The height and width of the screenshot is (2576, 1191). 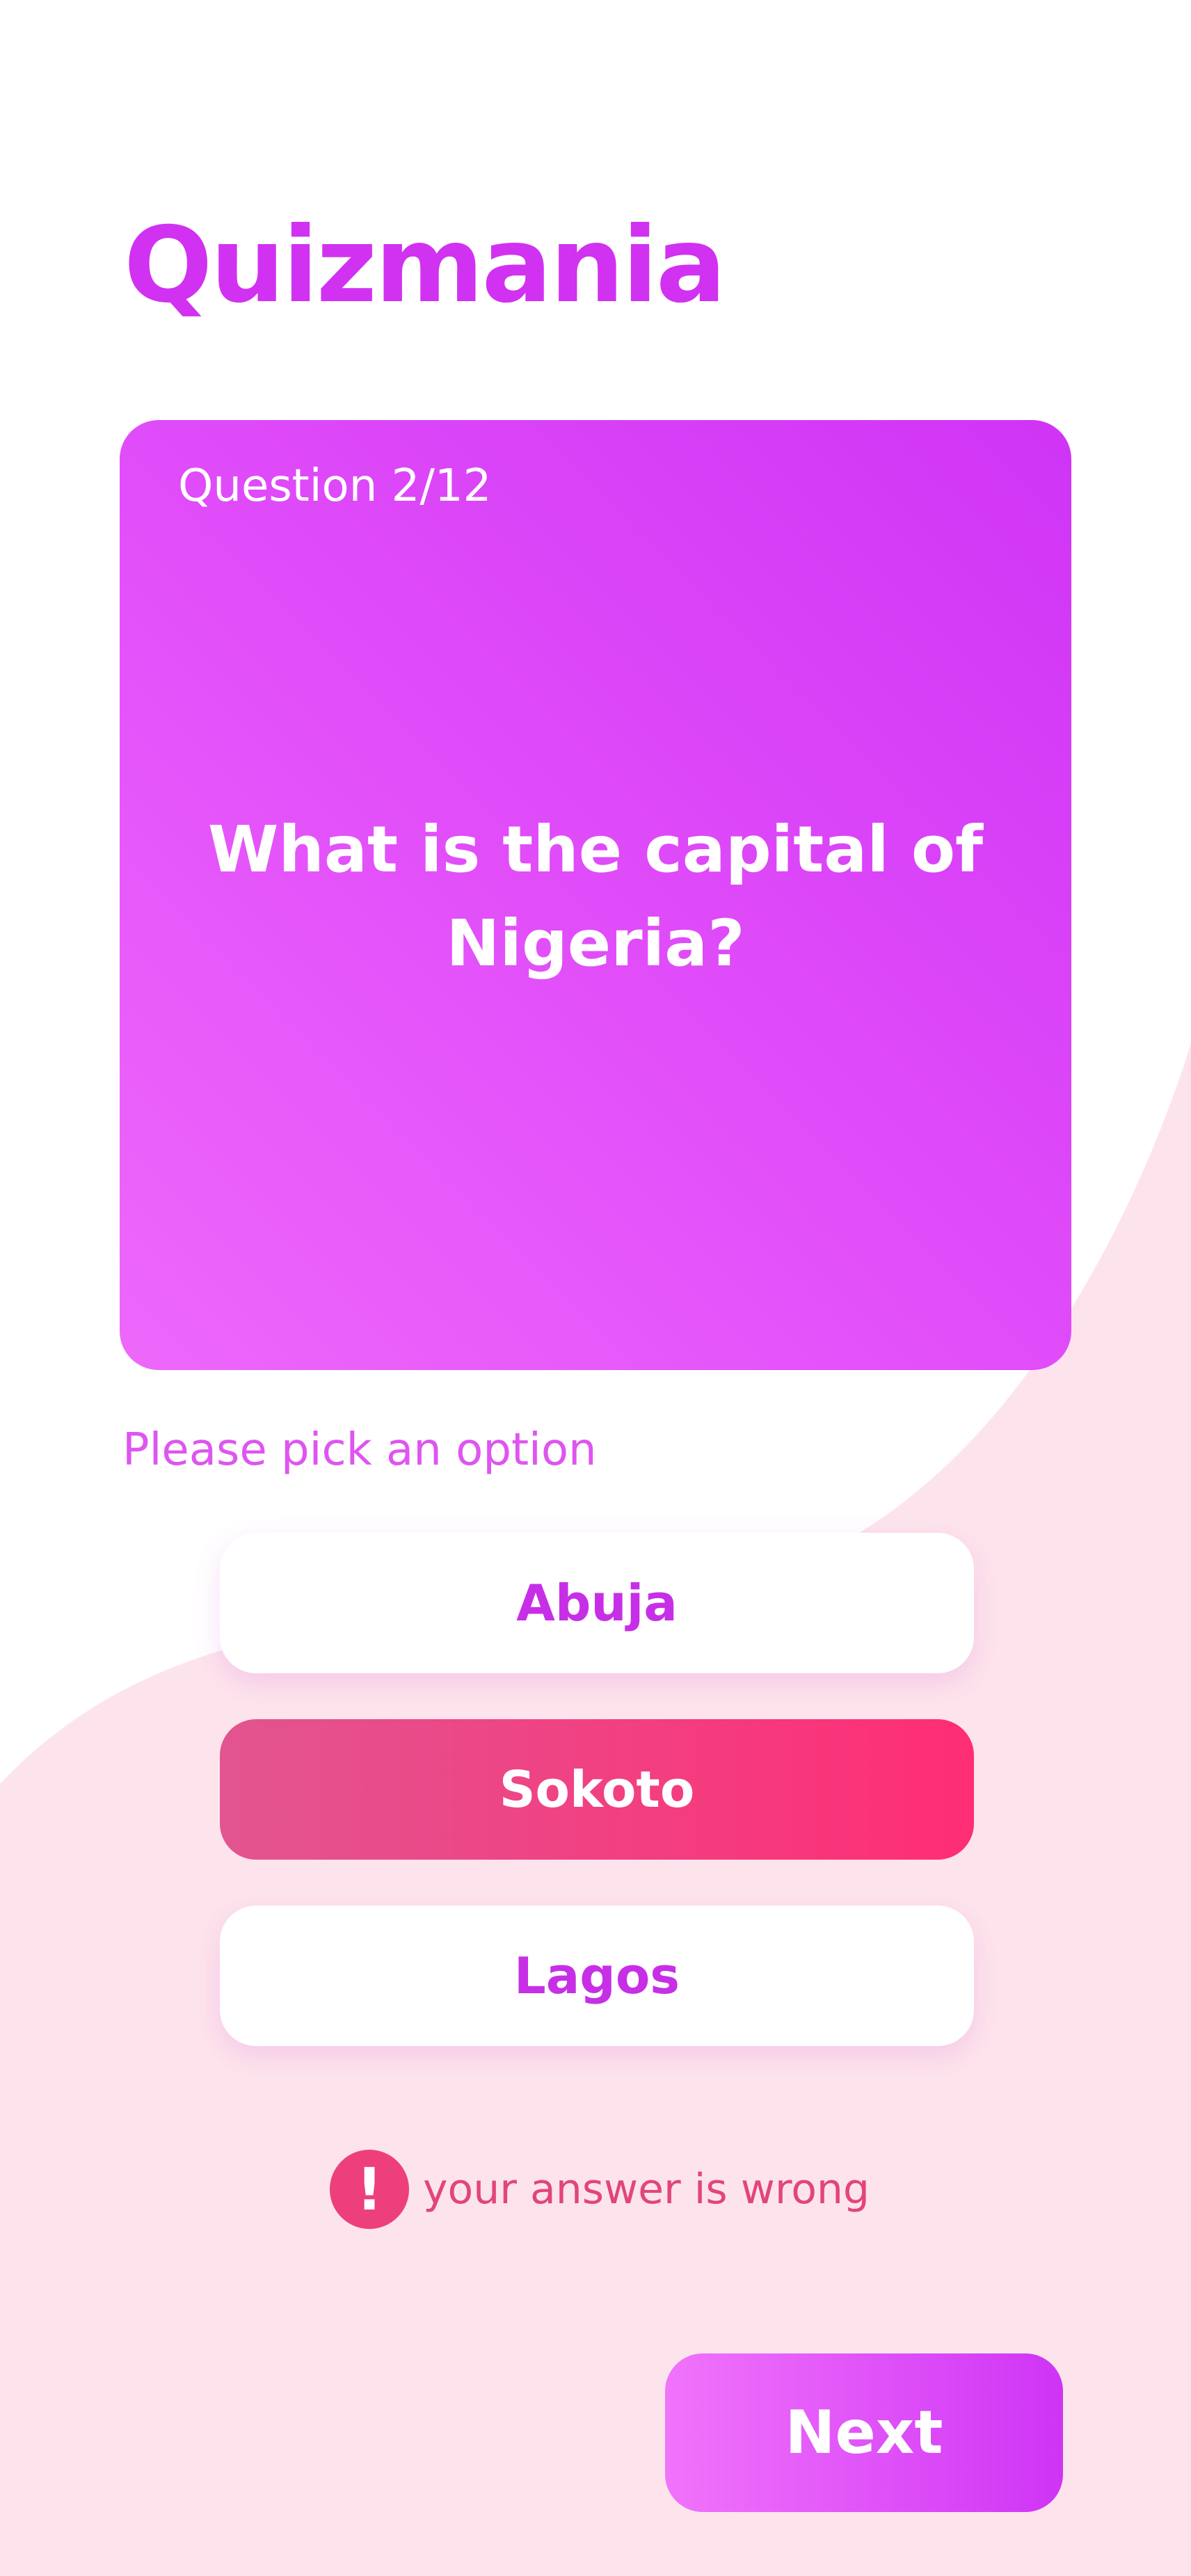 I want to click on question-counter: Question 2/12, so click(x=335, y=486).